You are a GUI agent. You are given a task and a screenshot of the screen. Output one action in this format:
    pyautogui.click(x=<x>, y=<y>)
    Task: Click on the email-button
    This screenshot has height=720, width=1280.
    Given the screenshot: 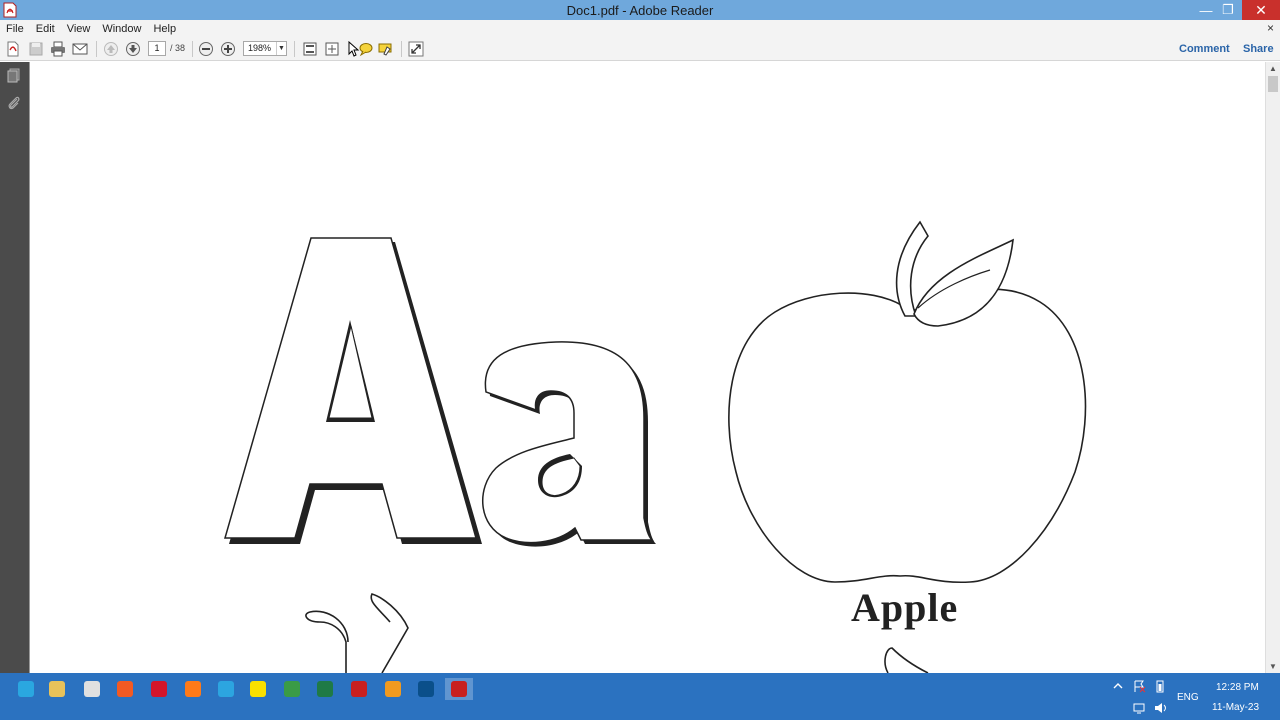 What is the action you would take?
    pyautogui.click(x=80, y=49)
    